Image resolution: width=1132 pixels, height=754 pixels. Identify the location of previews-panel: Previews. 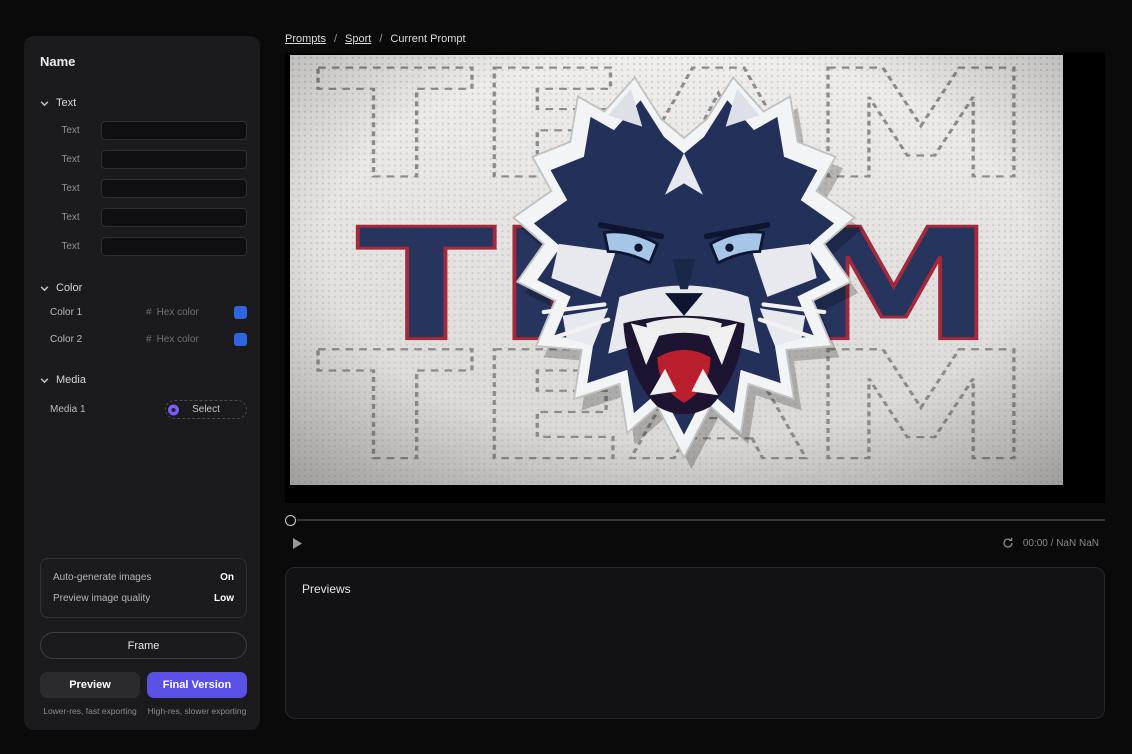
(695, 643).